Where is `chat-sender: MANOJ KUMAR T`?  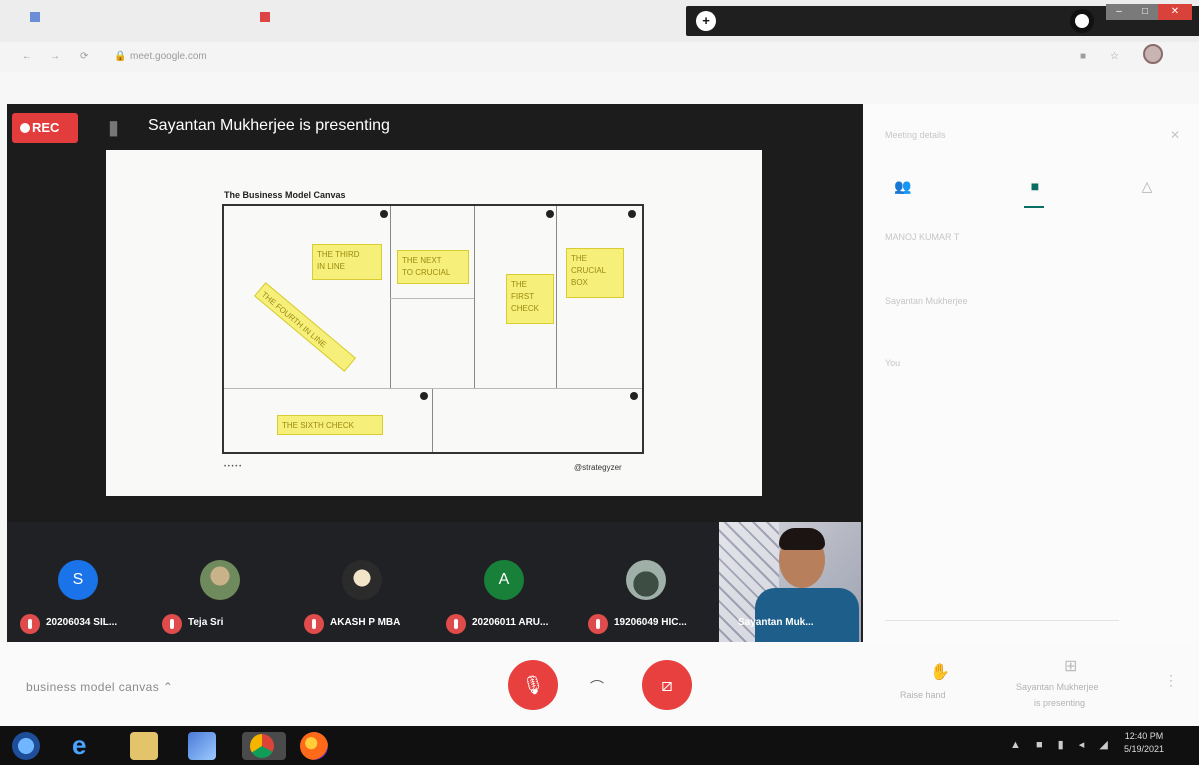
chat-sender: MANOJ KUMAR T is located at coordinates (922, 237).